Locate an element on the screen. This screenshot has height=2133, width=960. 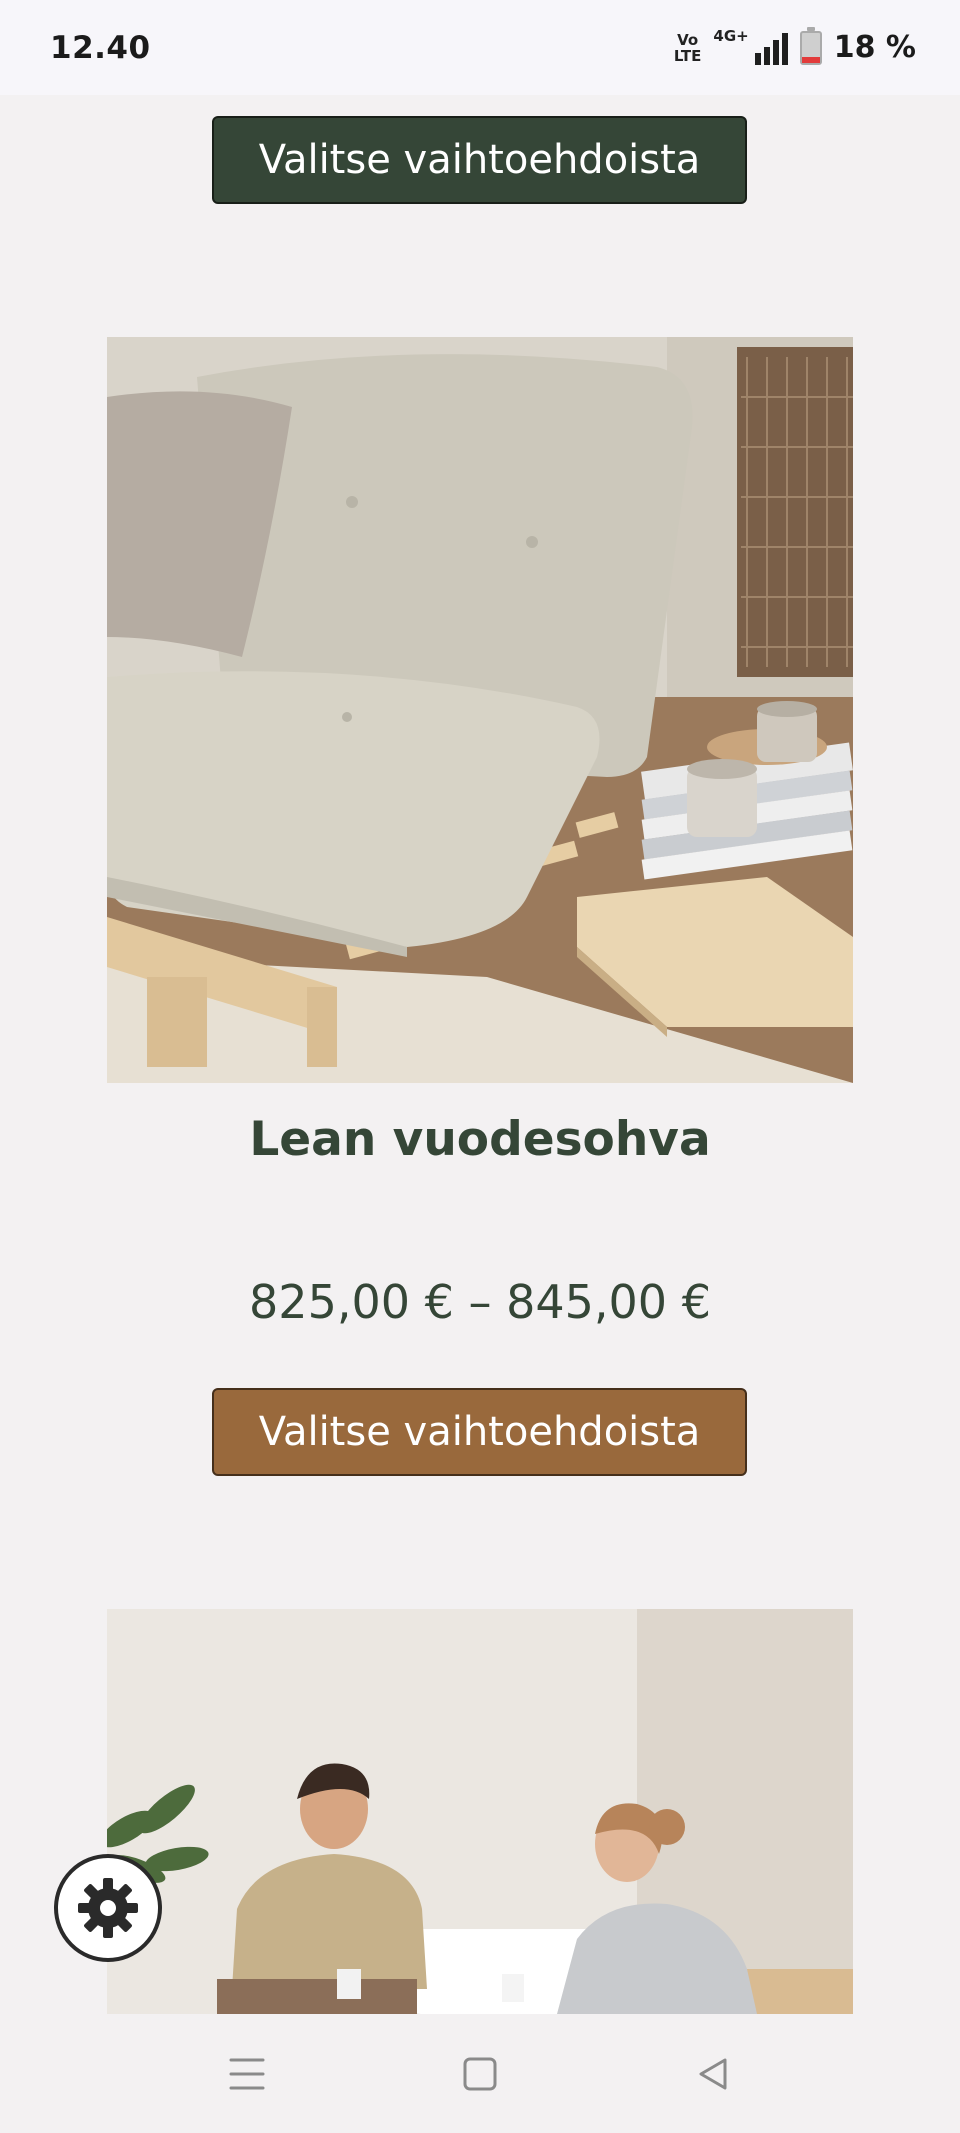
menu-icon is located at coordinates (247, 2074).